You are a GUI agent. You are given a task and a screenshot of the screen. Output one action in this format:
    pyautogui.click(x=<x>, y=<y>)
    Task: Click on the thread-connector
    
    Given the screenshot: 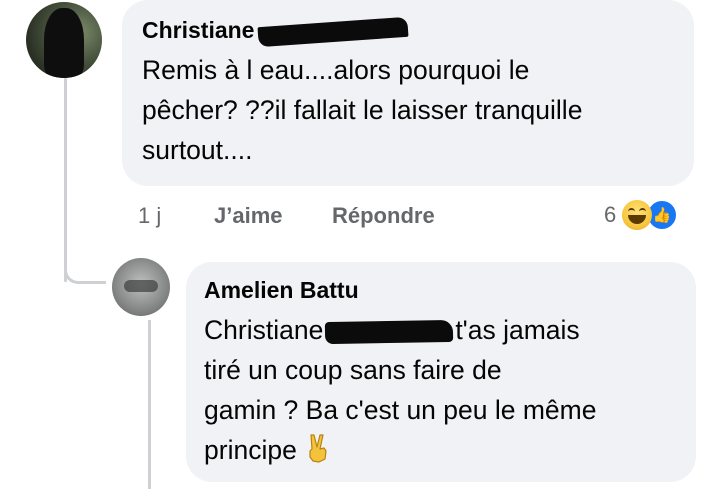 What is the action you would take?
    pyautogui.click(x=85, y=273)
    